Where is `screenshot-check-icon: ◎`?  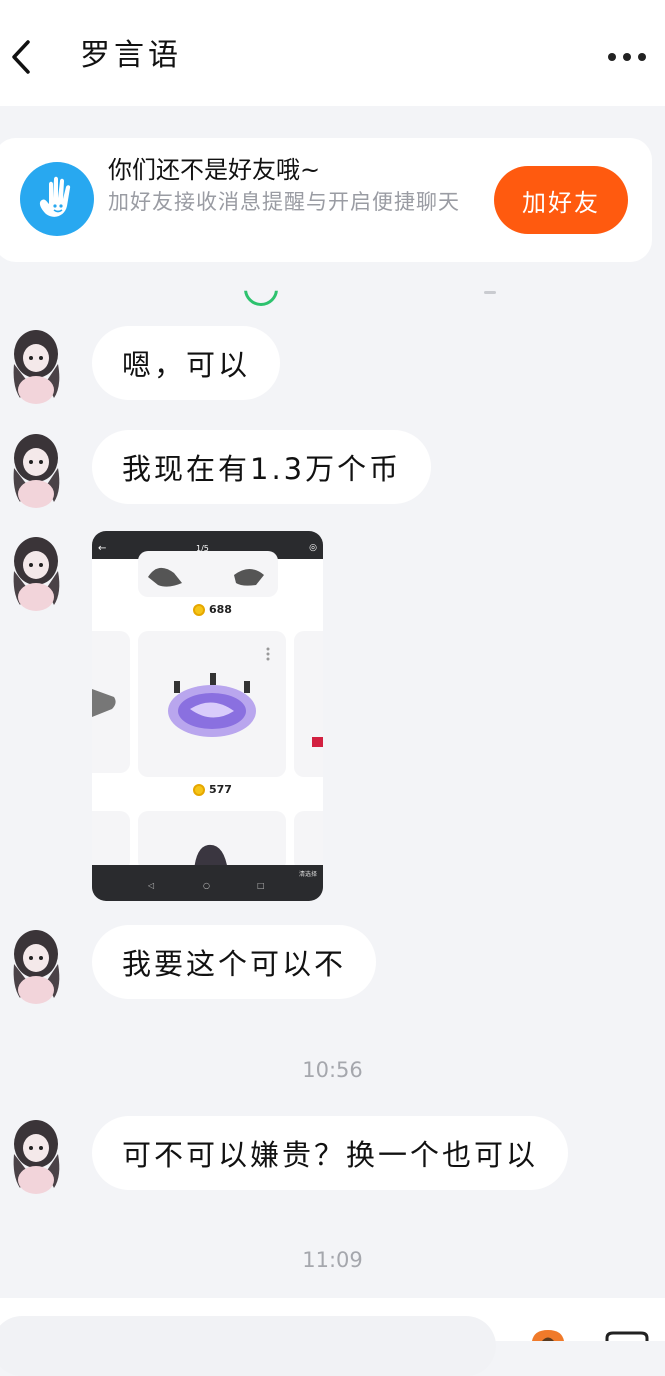
screenshot-check-icon: ◎ is located at coordinates (313, 548).